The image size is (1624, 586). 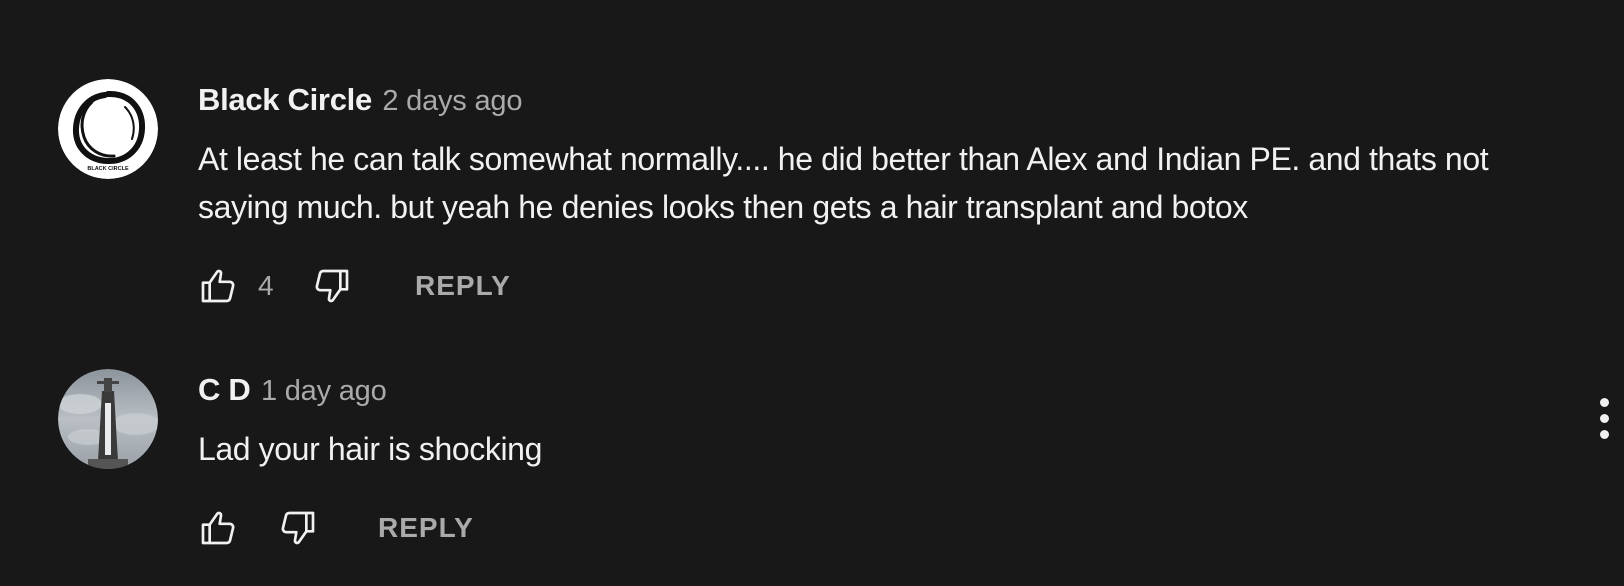 I want to click on comment-header: C D 1 day ago, so click(x=292, y=390).